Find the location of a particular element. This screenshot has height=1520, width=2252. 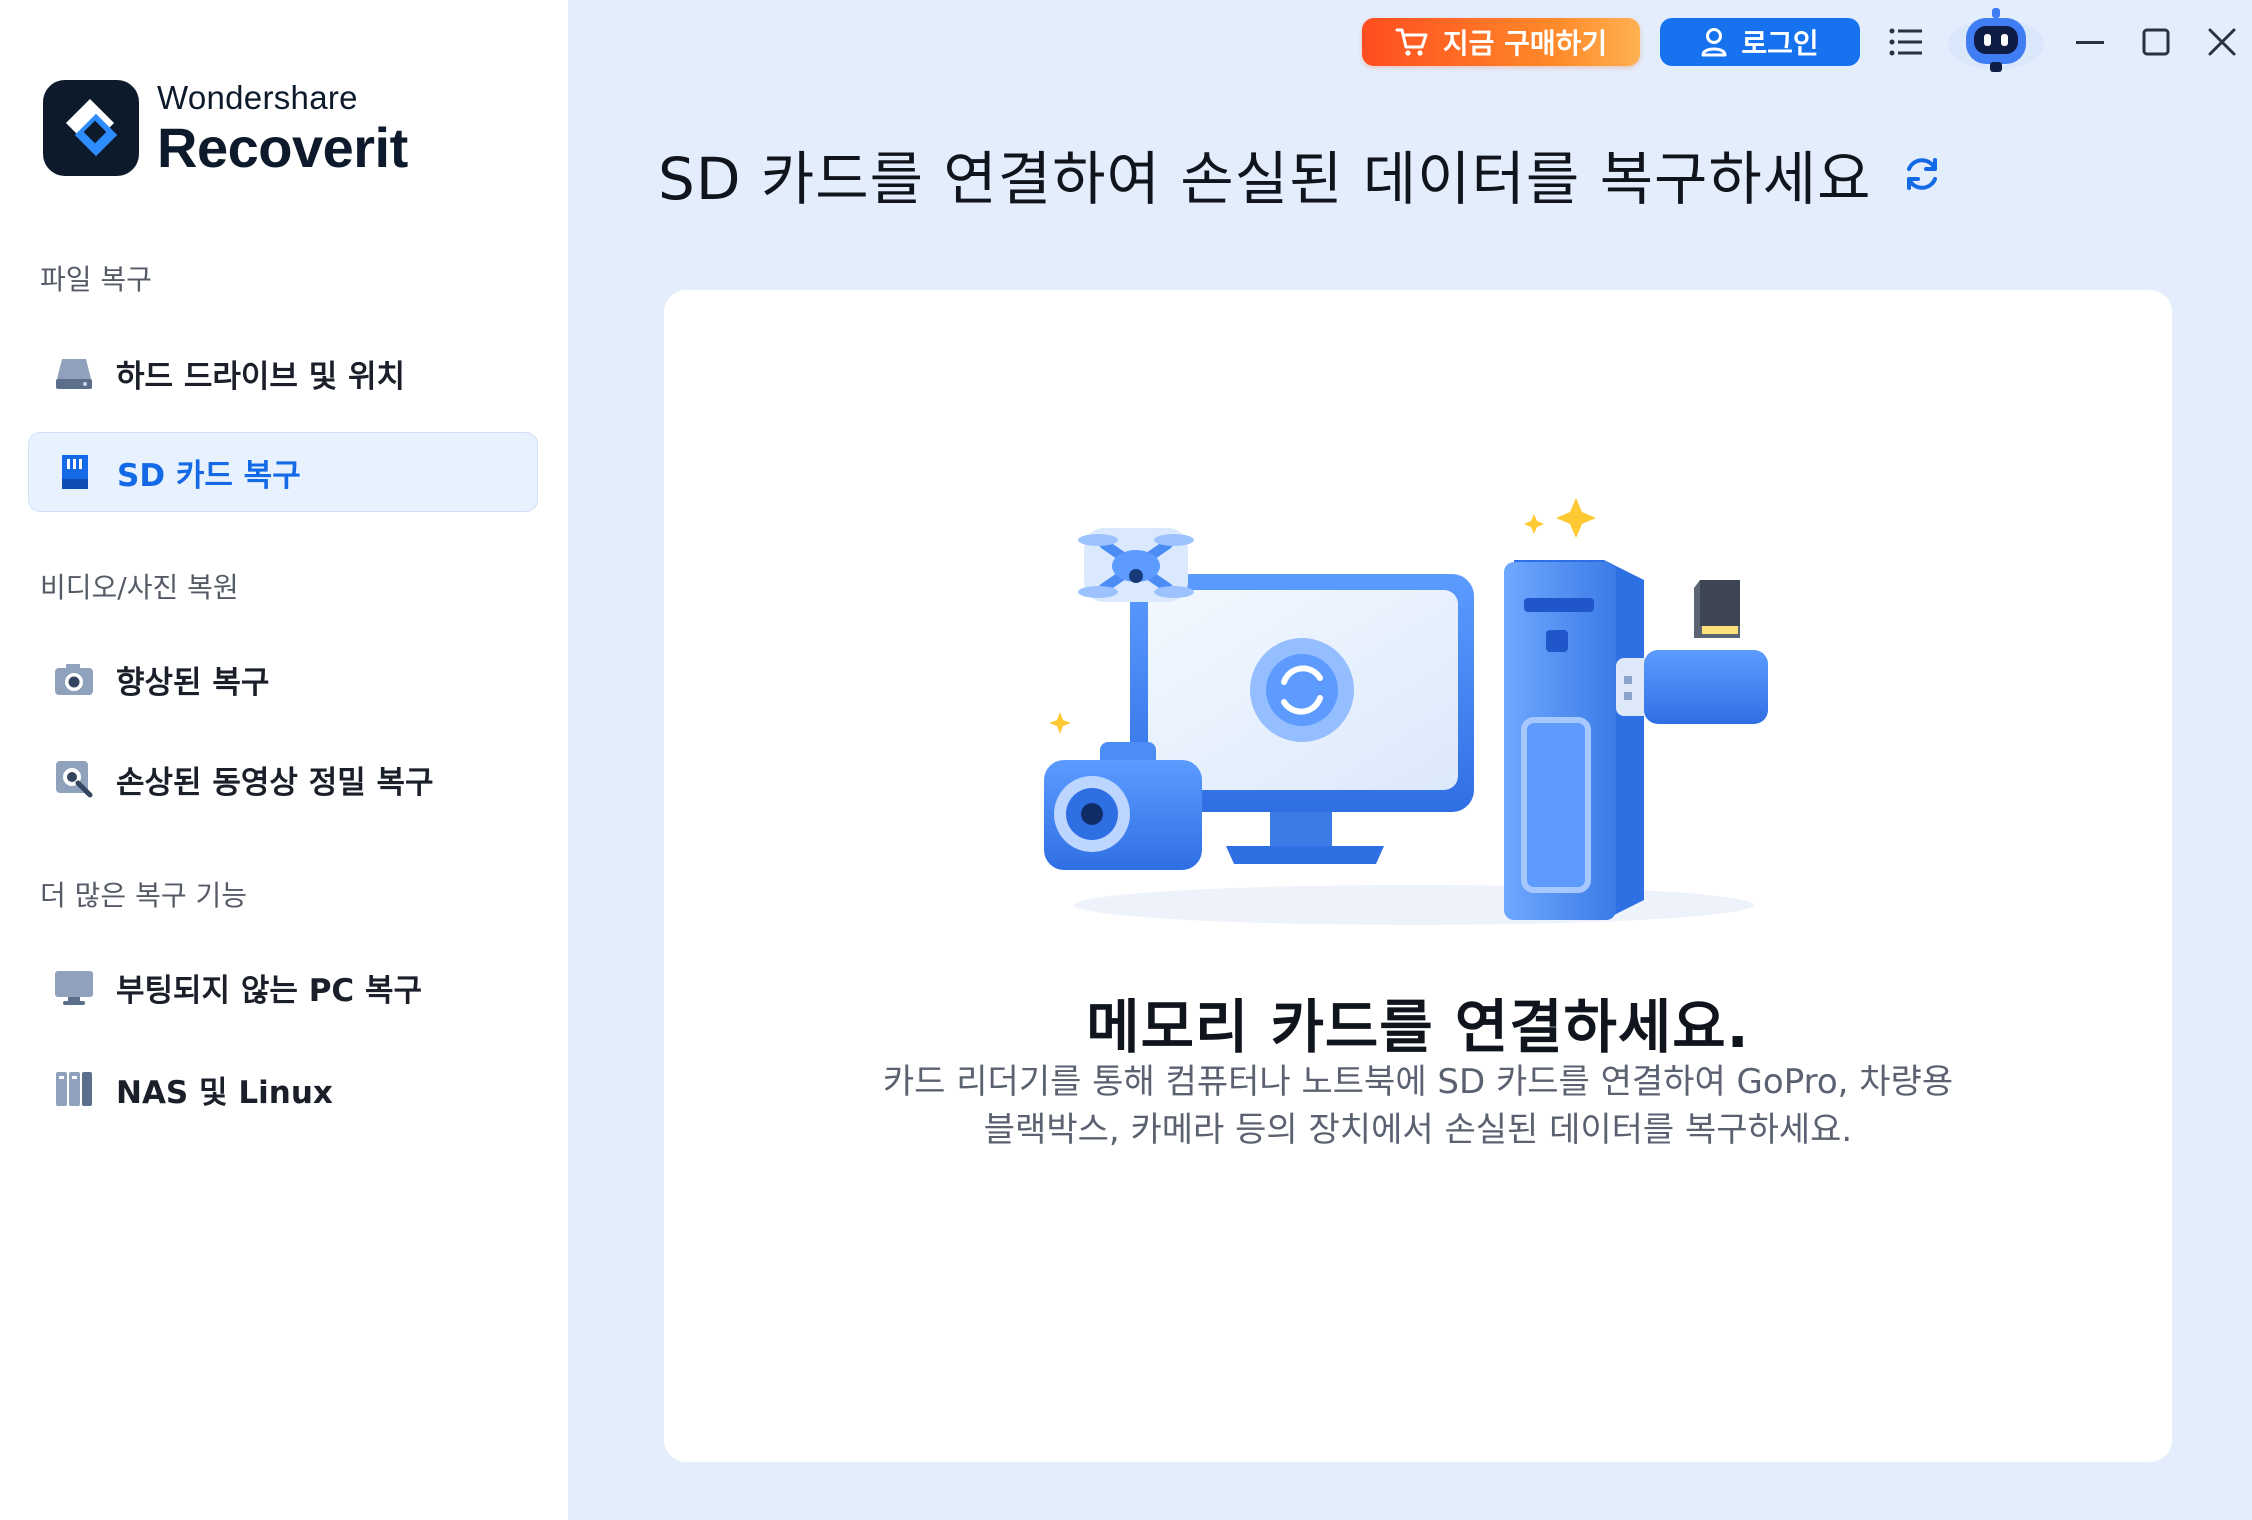

sidebar-item-label: 부팅되지 않는 PC 복구 is located at coordinates (269, 990).